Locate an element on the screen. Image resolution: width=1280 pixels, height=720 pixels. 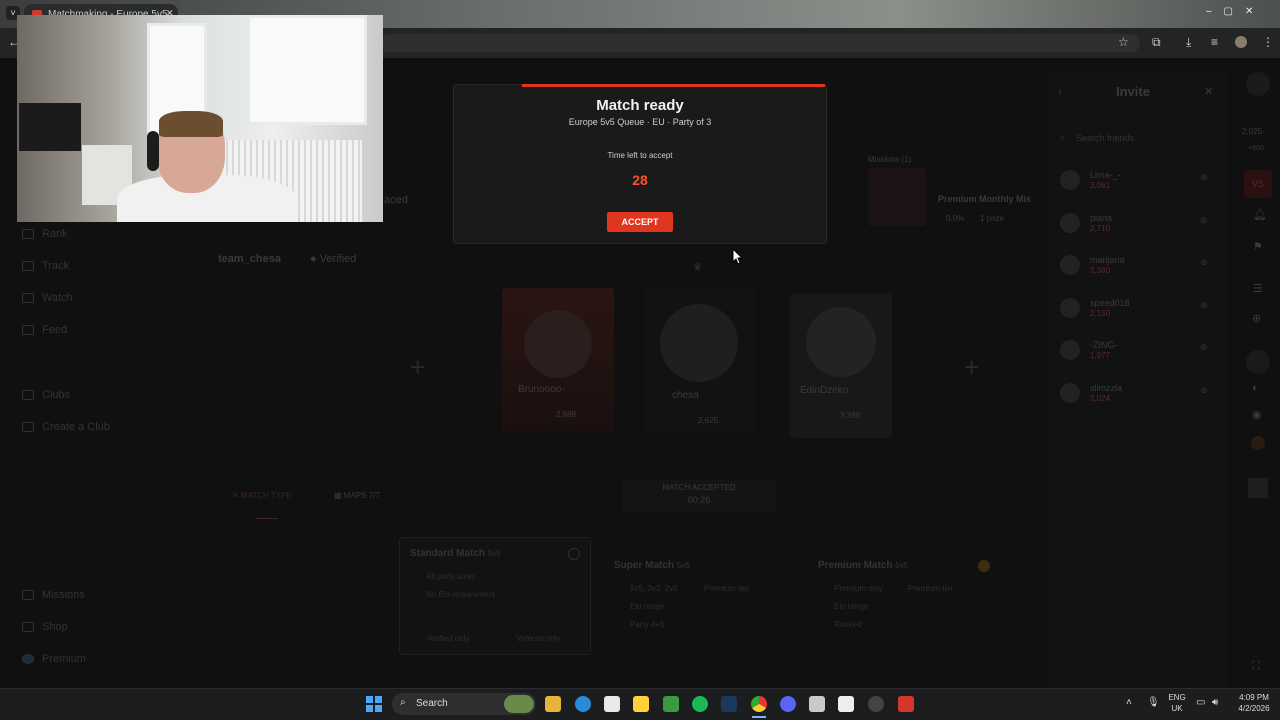
invite-close-icon: ✕ is located at coordinates (1208, 91).